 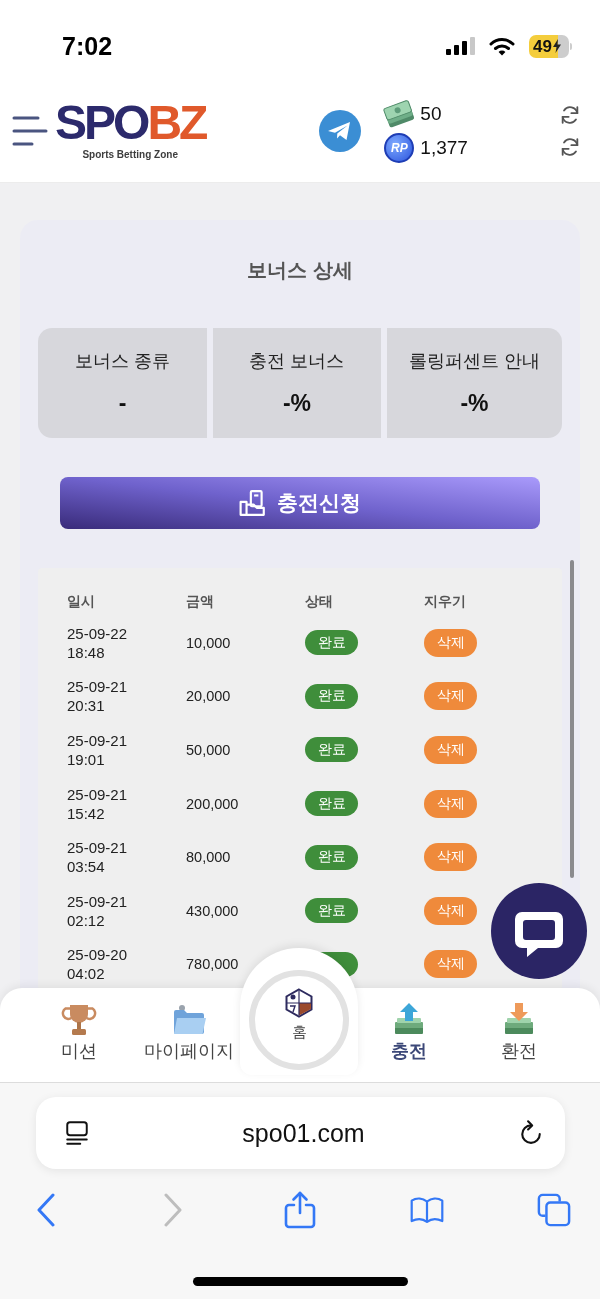 What do you see at coordinates (97, 803) in the screenshot?
I see `datetime-cell: 25-09-21 15:42` at bounding box center [97, 803].